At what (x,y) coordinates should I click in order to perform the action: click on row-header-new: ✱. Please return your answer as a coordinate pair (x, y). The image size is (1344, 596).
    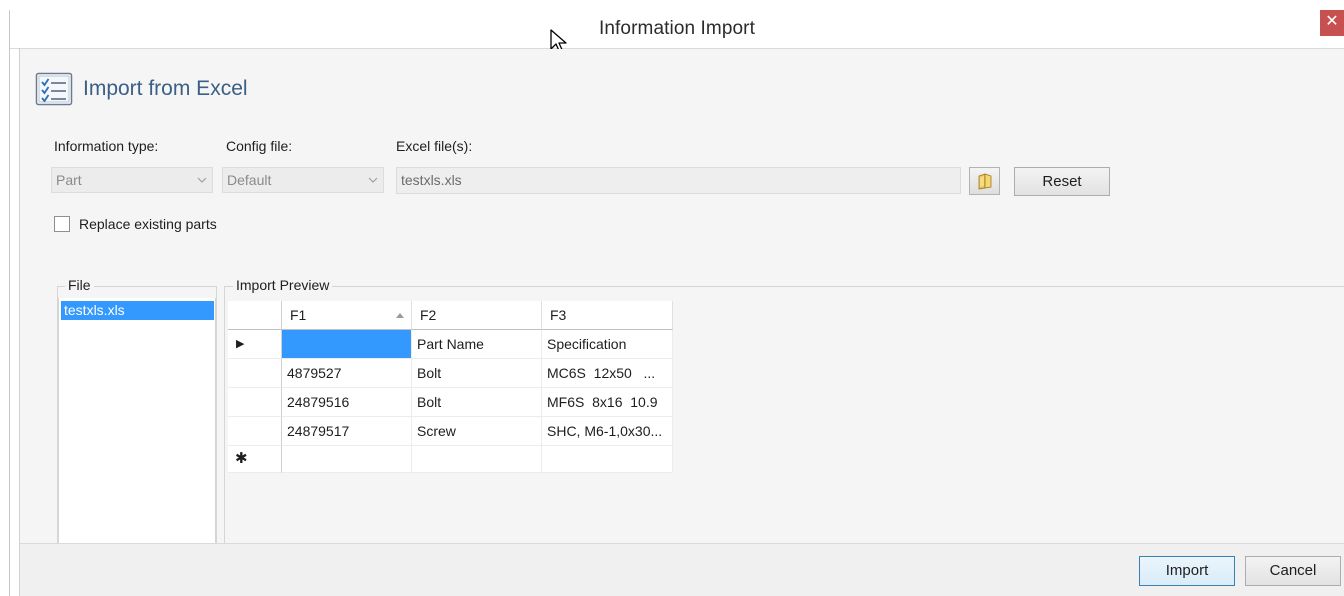
    Looking at the image, I should click on (255, 459).